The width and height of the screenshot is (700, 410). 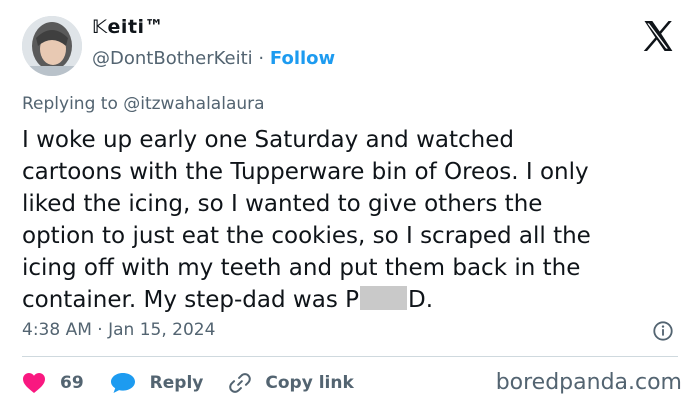 I want to click on author-handle: @DontBotherKeiti, so click(x=172, y=58).